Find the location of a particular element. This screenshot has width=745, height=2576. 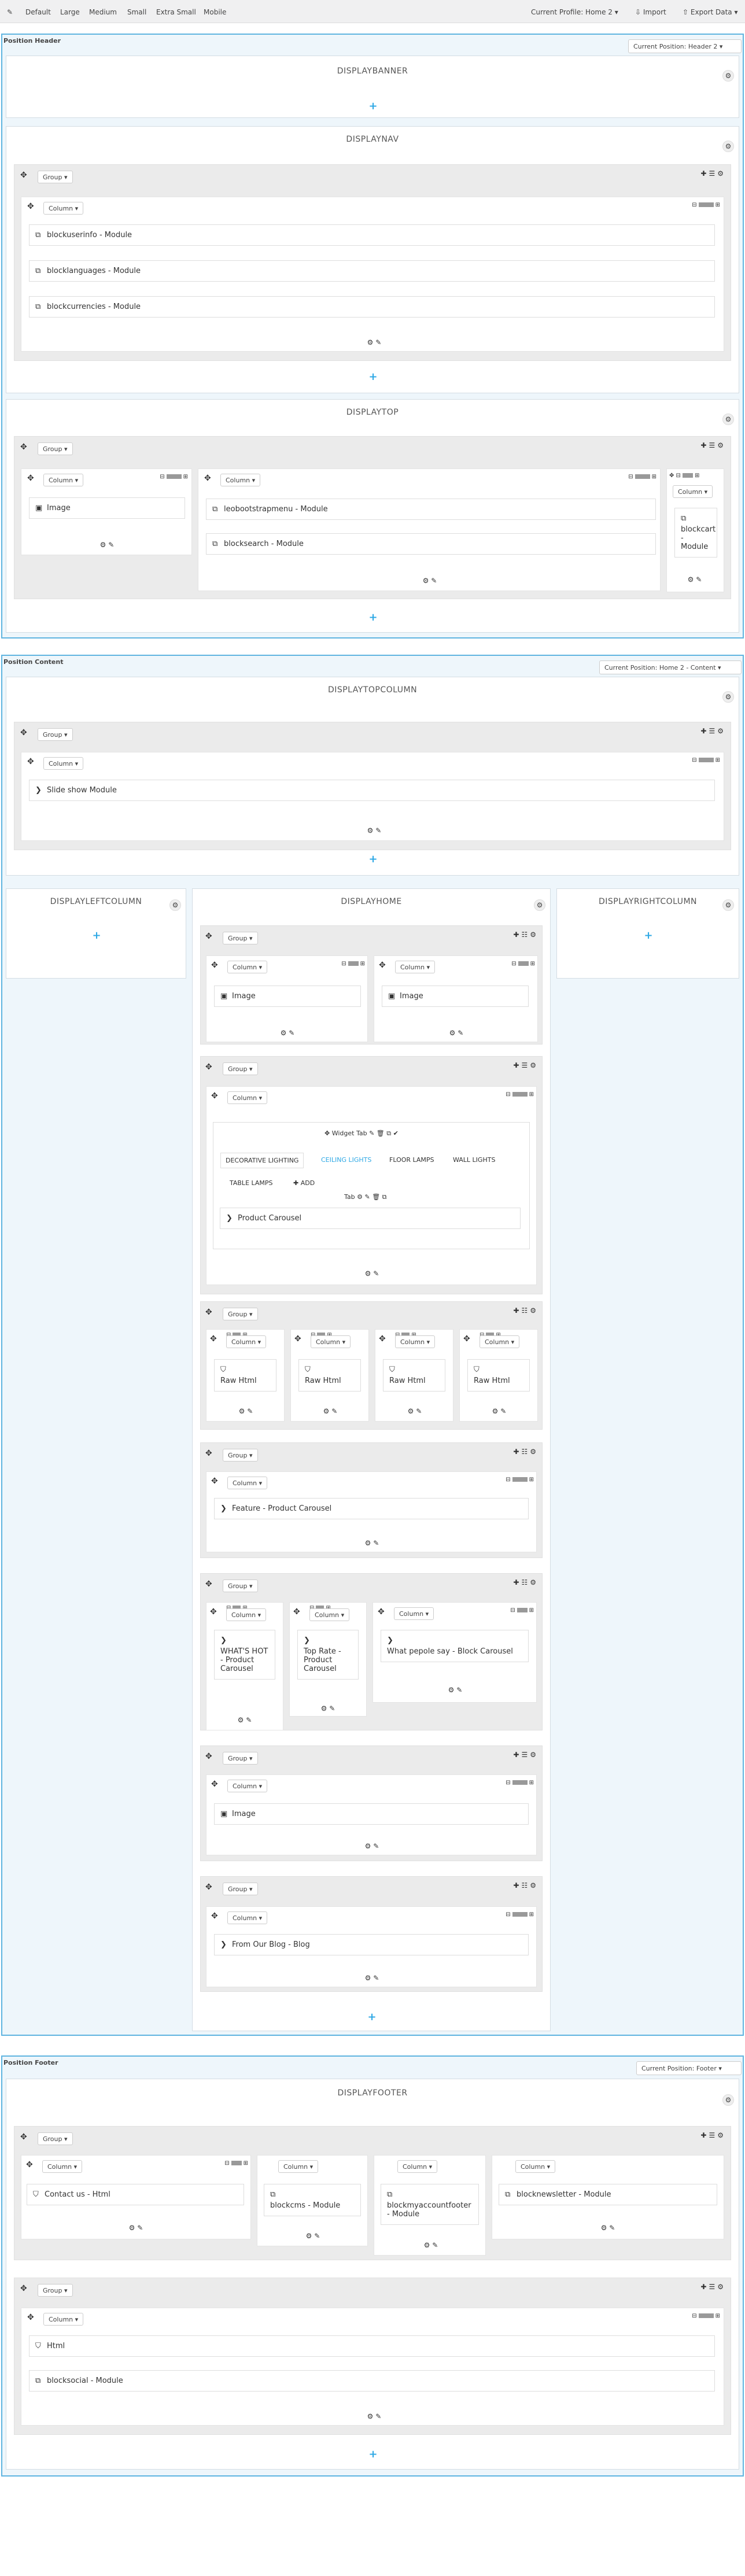

tab-ceiling-lights: CEILING LIGHTS is located at coordinates (346, 1160).